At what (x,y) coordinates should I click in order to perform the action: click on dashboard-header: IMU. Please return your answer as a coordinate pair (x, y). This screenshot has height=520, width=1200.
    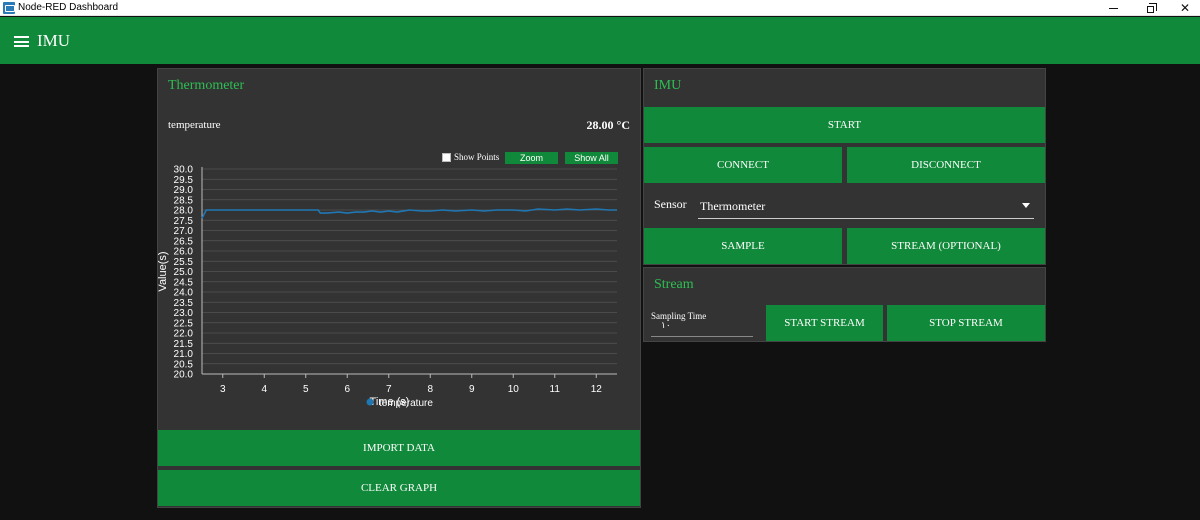
    Looking at the image, I should click on (600, 40).